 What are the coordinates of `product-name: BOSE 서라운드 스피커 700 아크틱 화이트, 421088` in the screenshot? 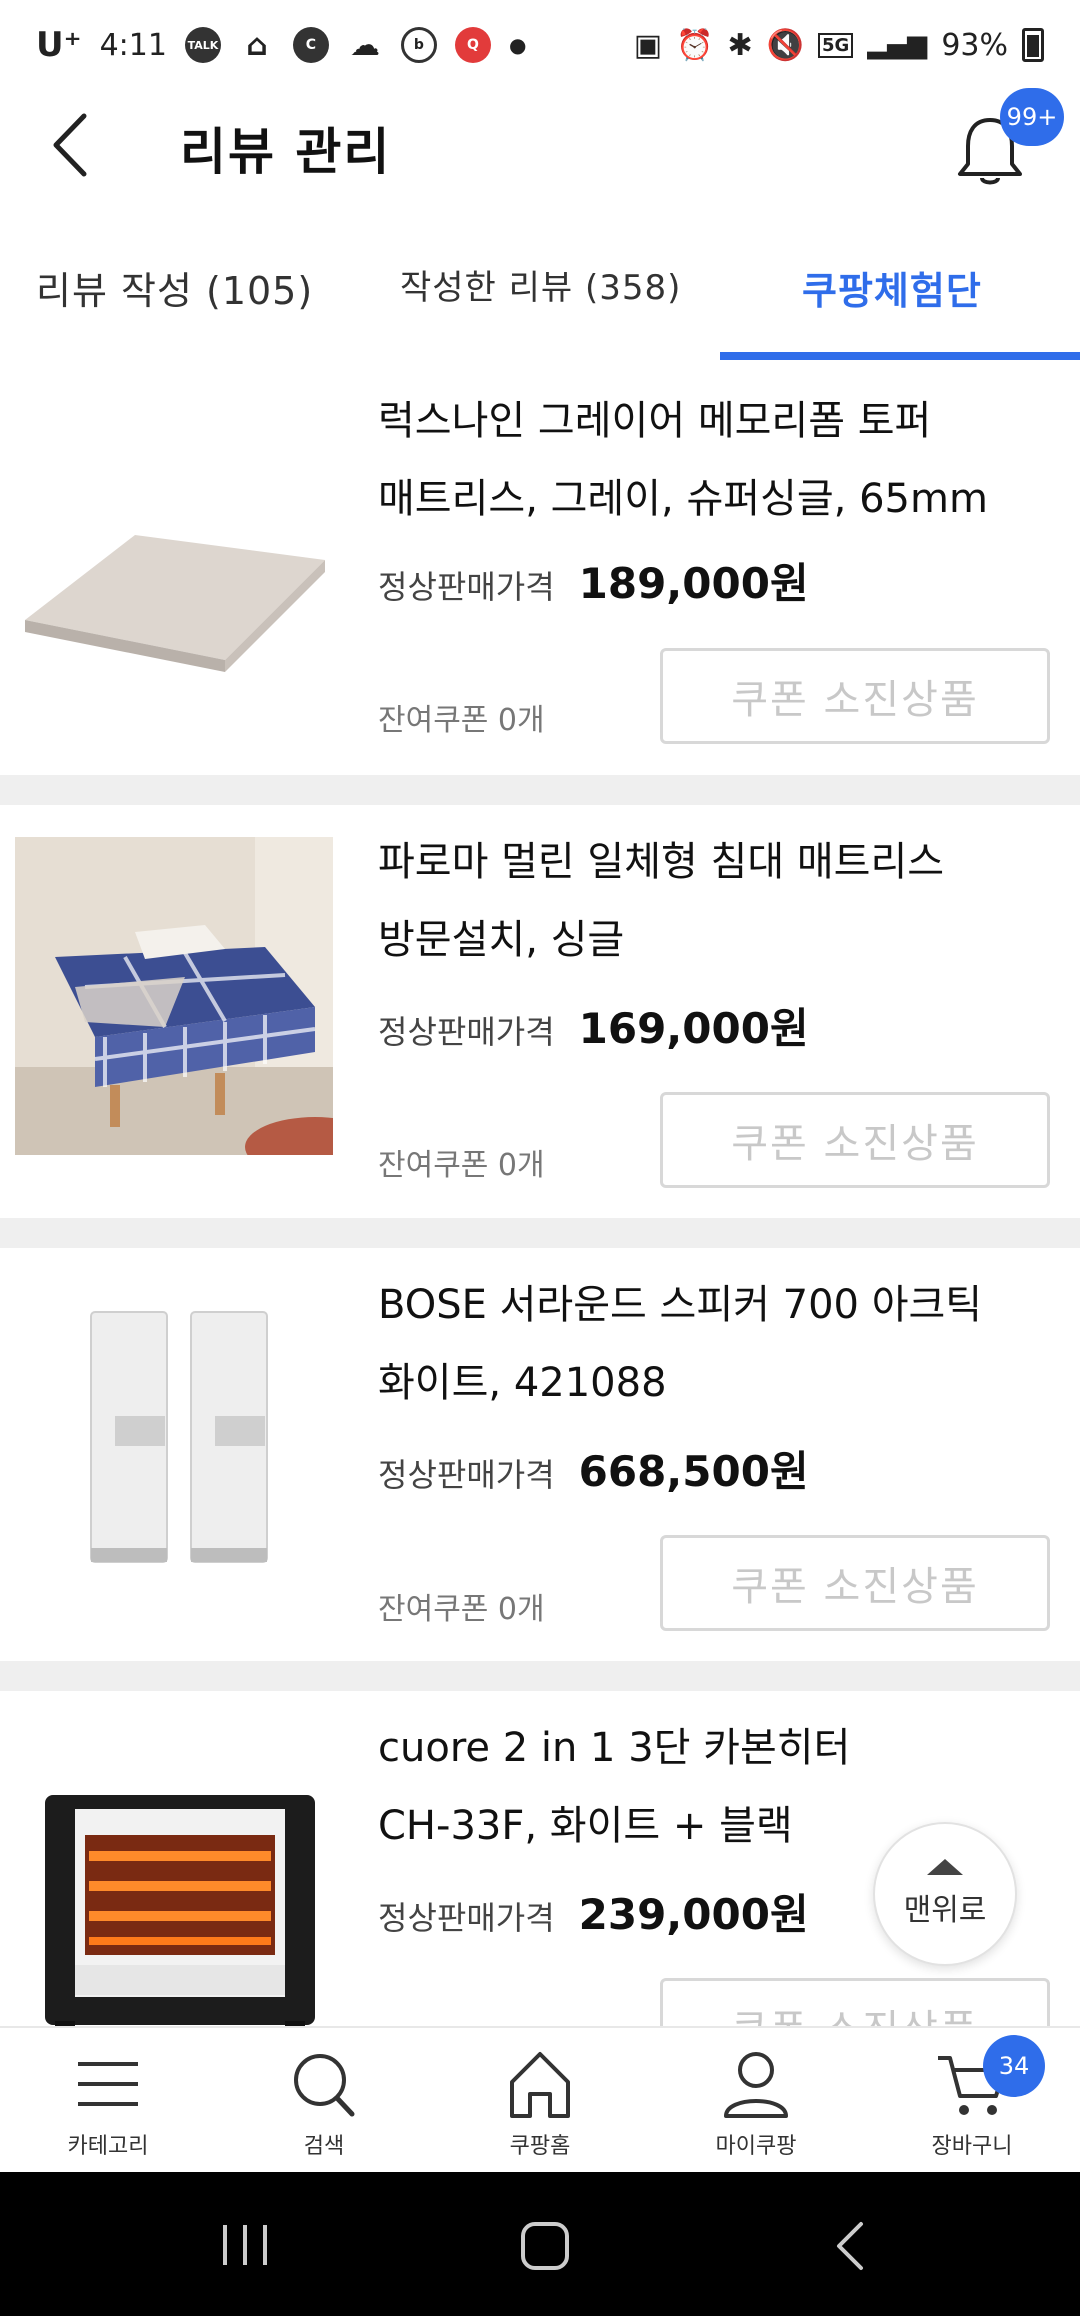 It's located at (708, 1344).